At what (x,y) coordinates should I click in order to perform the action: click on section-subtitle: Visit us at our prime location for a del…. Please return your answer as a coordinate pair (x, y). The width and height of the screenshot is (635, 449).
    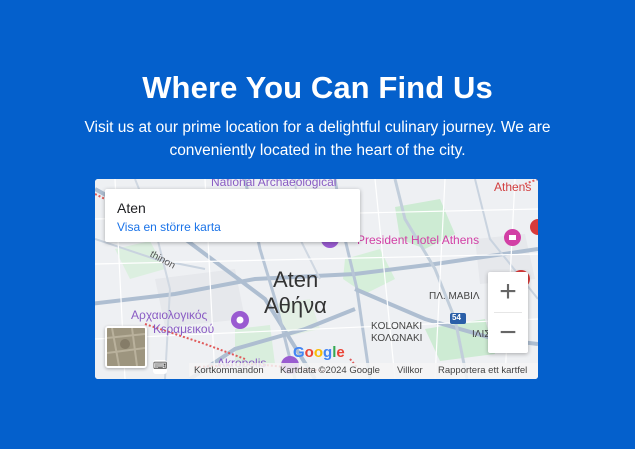
    Looking at the image, I should click on (317, 139).